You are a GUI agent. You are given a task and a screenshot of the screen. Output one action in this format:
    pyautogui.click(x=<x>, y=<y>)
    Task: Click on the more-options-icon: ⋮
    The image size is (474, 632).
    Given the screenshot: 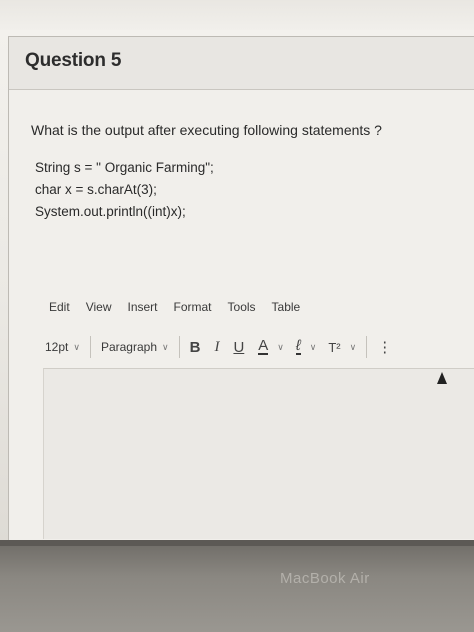 What is the action you would take?
    pyautogui.click(x=384, y=347)
    